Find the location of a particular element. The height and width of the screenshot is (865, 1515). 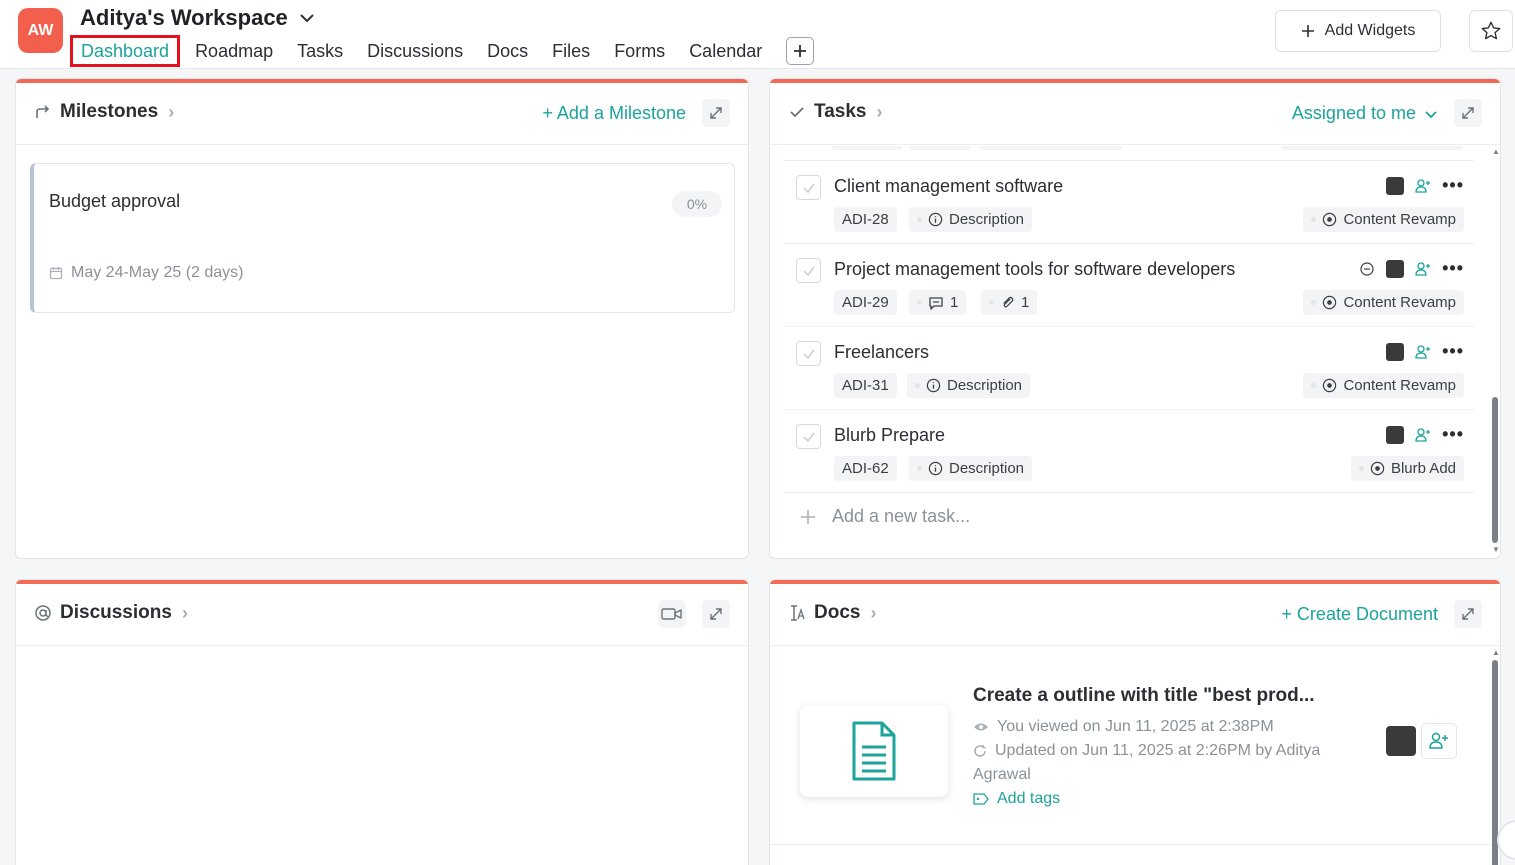

share-document-button is located at coordinates (1439, 741).